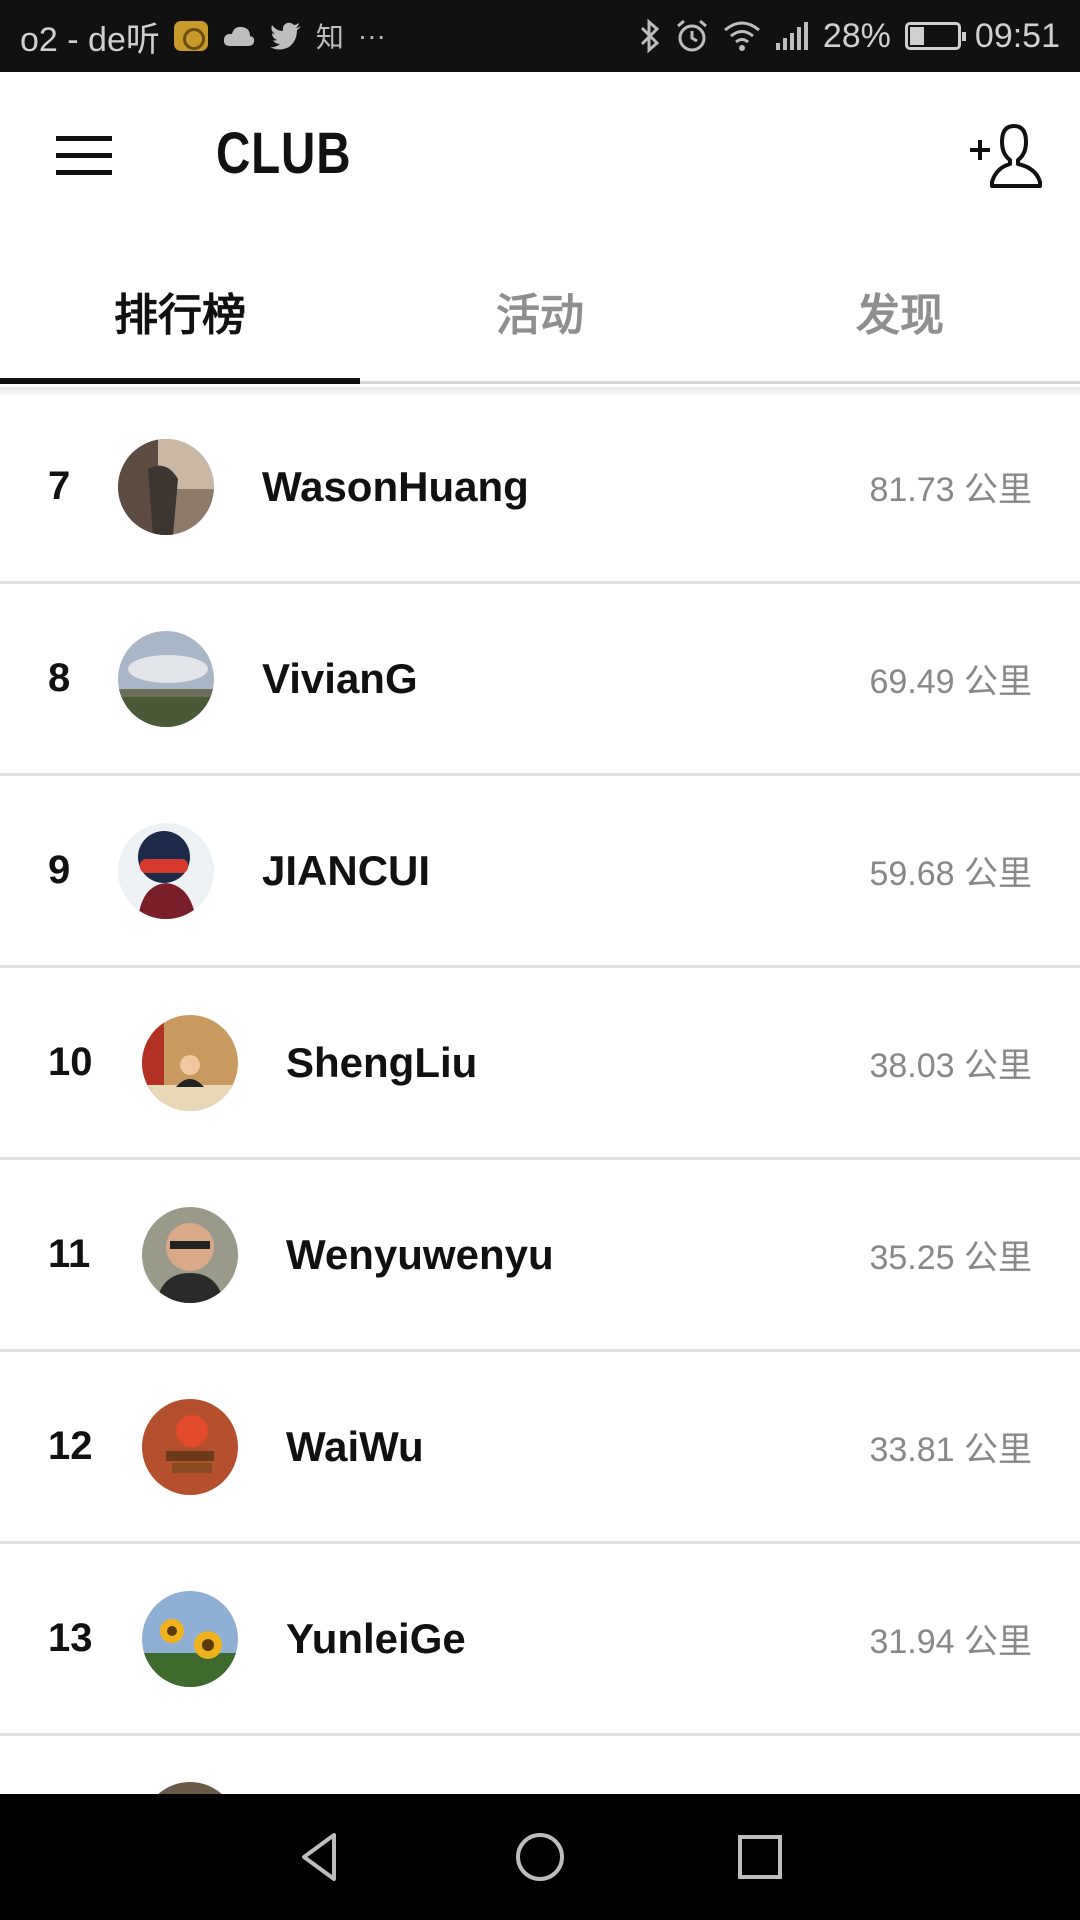 Image resolution: width=1080 pixels, height=1920 pixels. I want to click on battery-percent: 28%, so click(856, 35).